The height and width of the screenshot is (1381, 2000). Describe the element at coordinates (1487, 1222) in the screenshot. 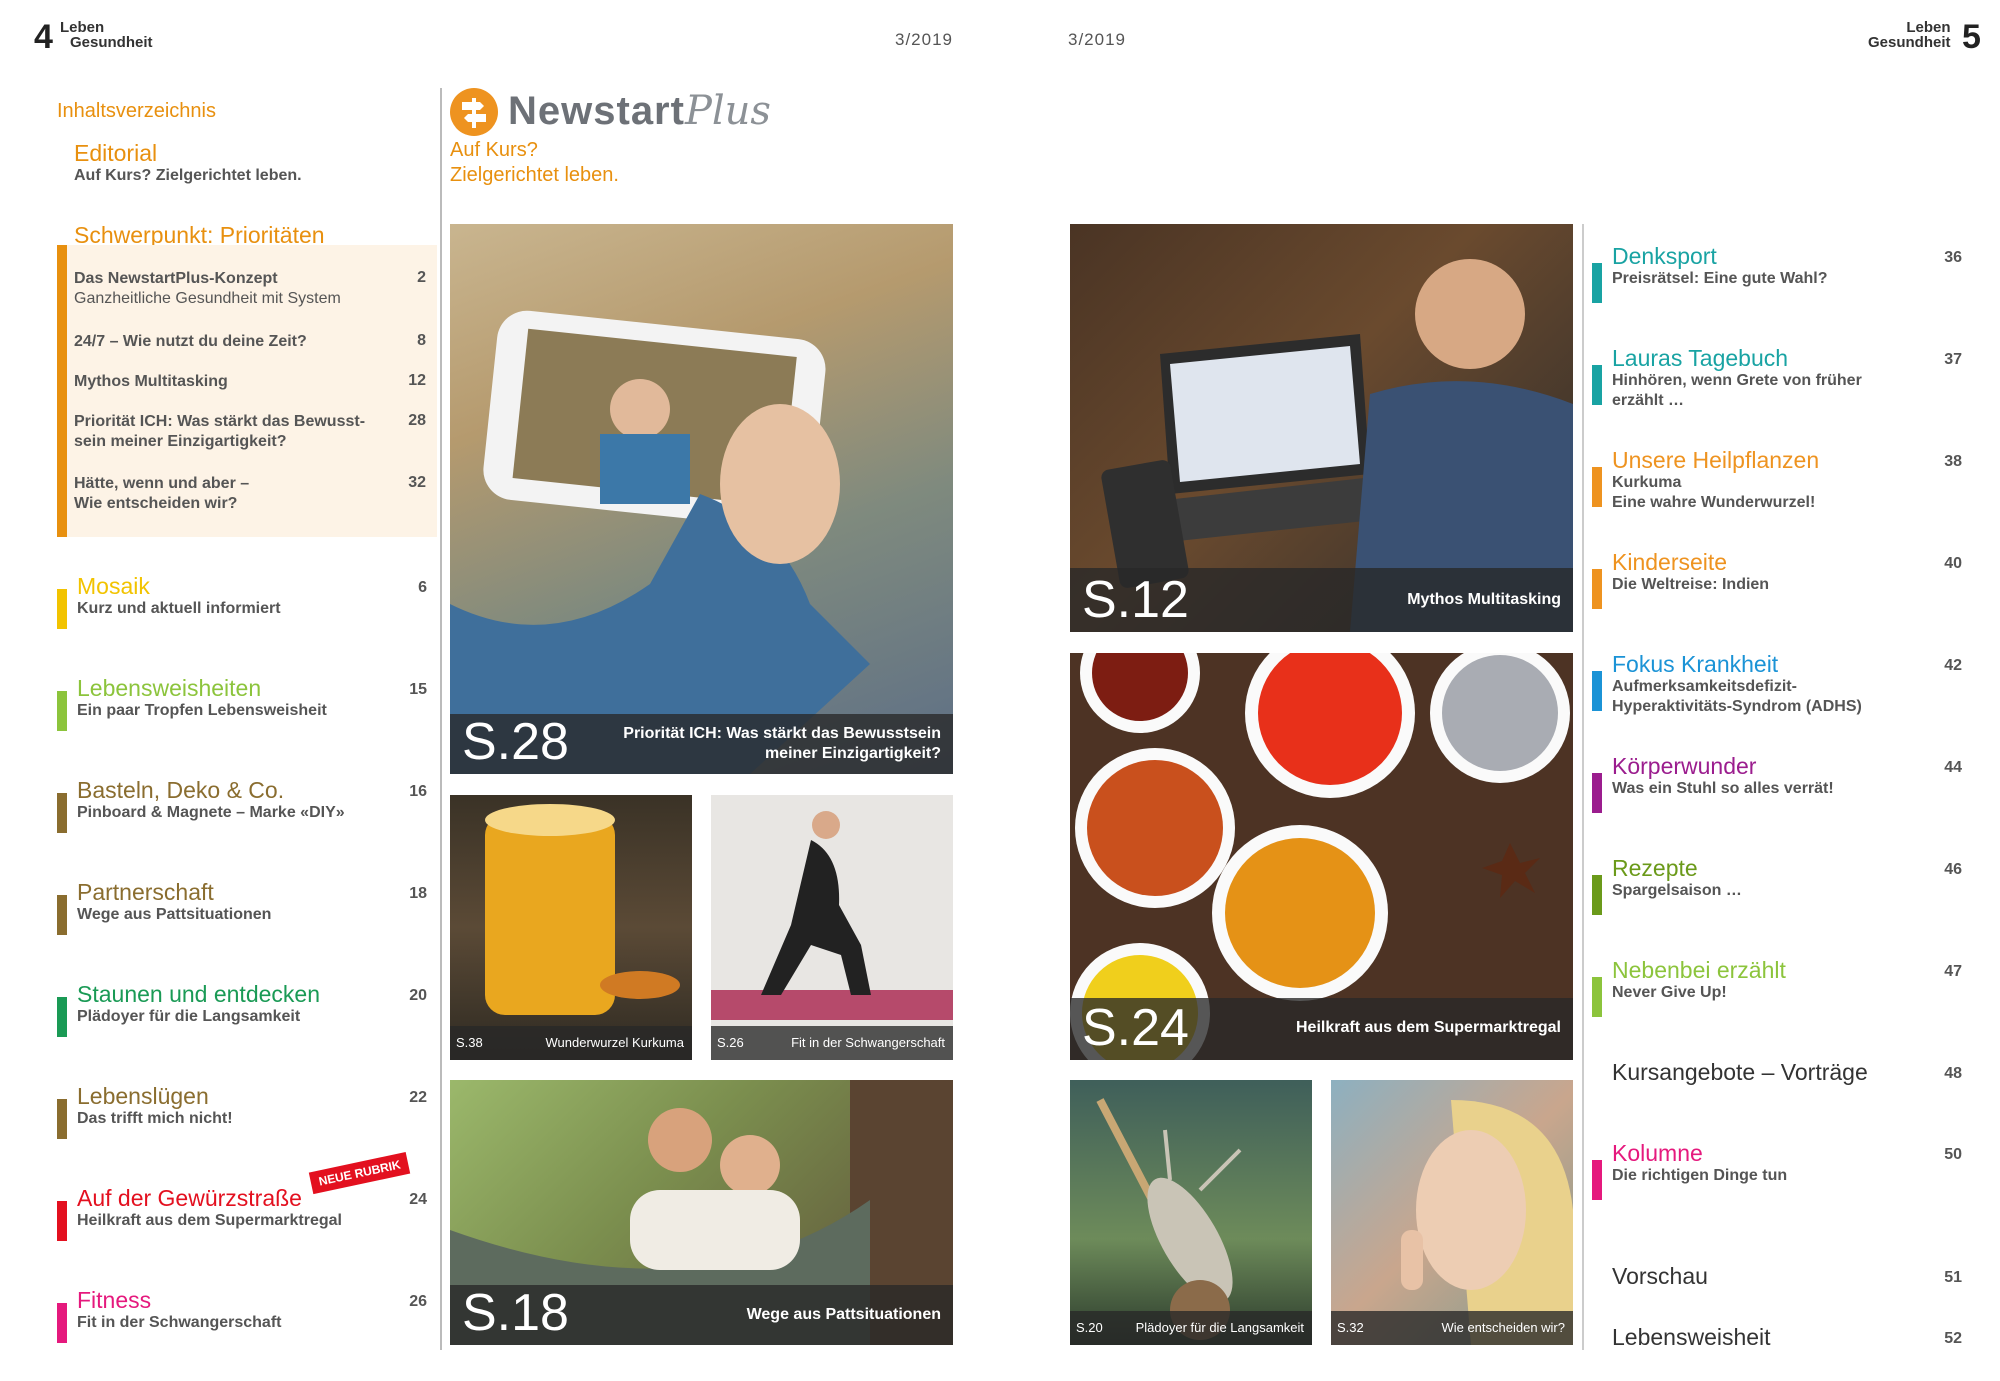

I see `decision-illustration` at that location.